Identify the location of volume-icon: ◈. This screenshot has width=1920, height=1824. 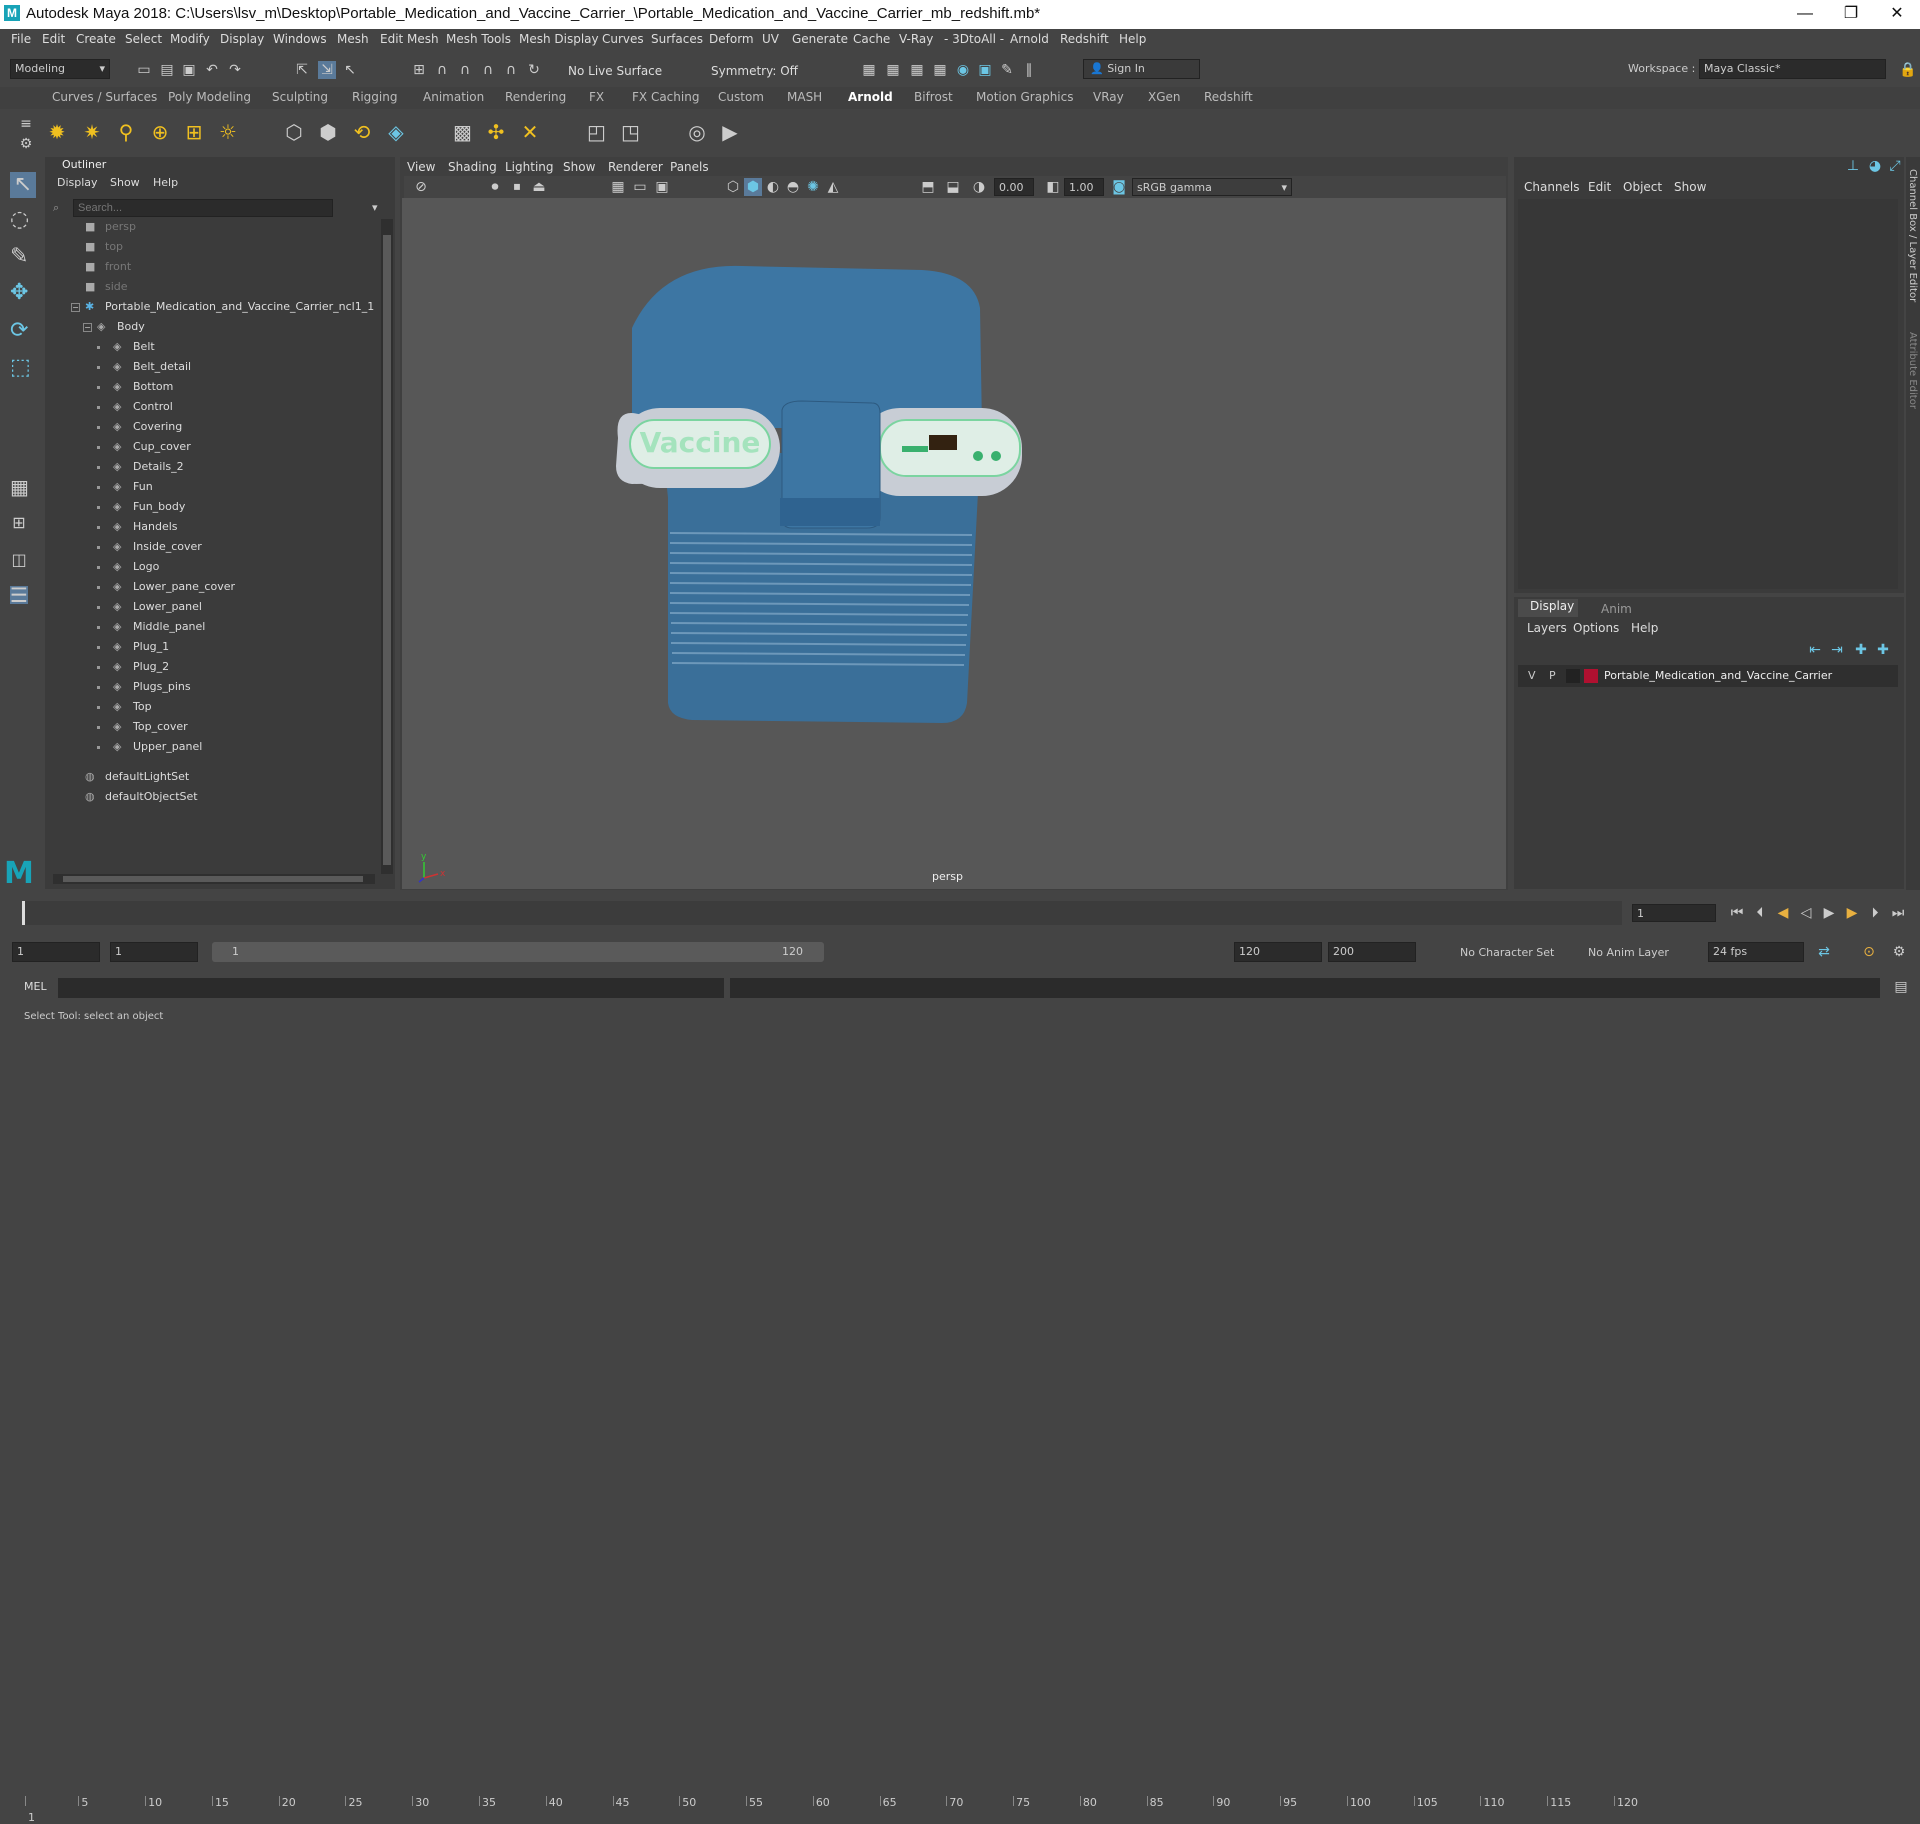
(396, 132).